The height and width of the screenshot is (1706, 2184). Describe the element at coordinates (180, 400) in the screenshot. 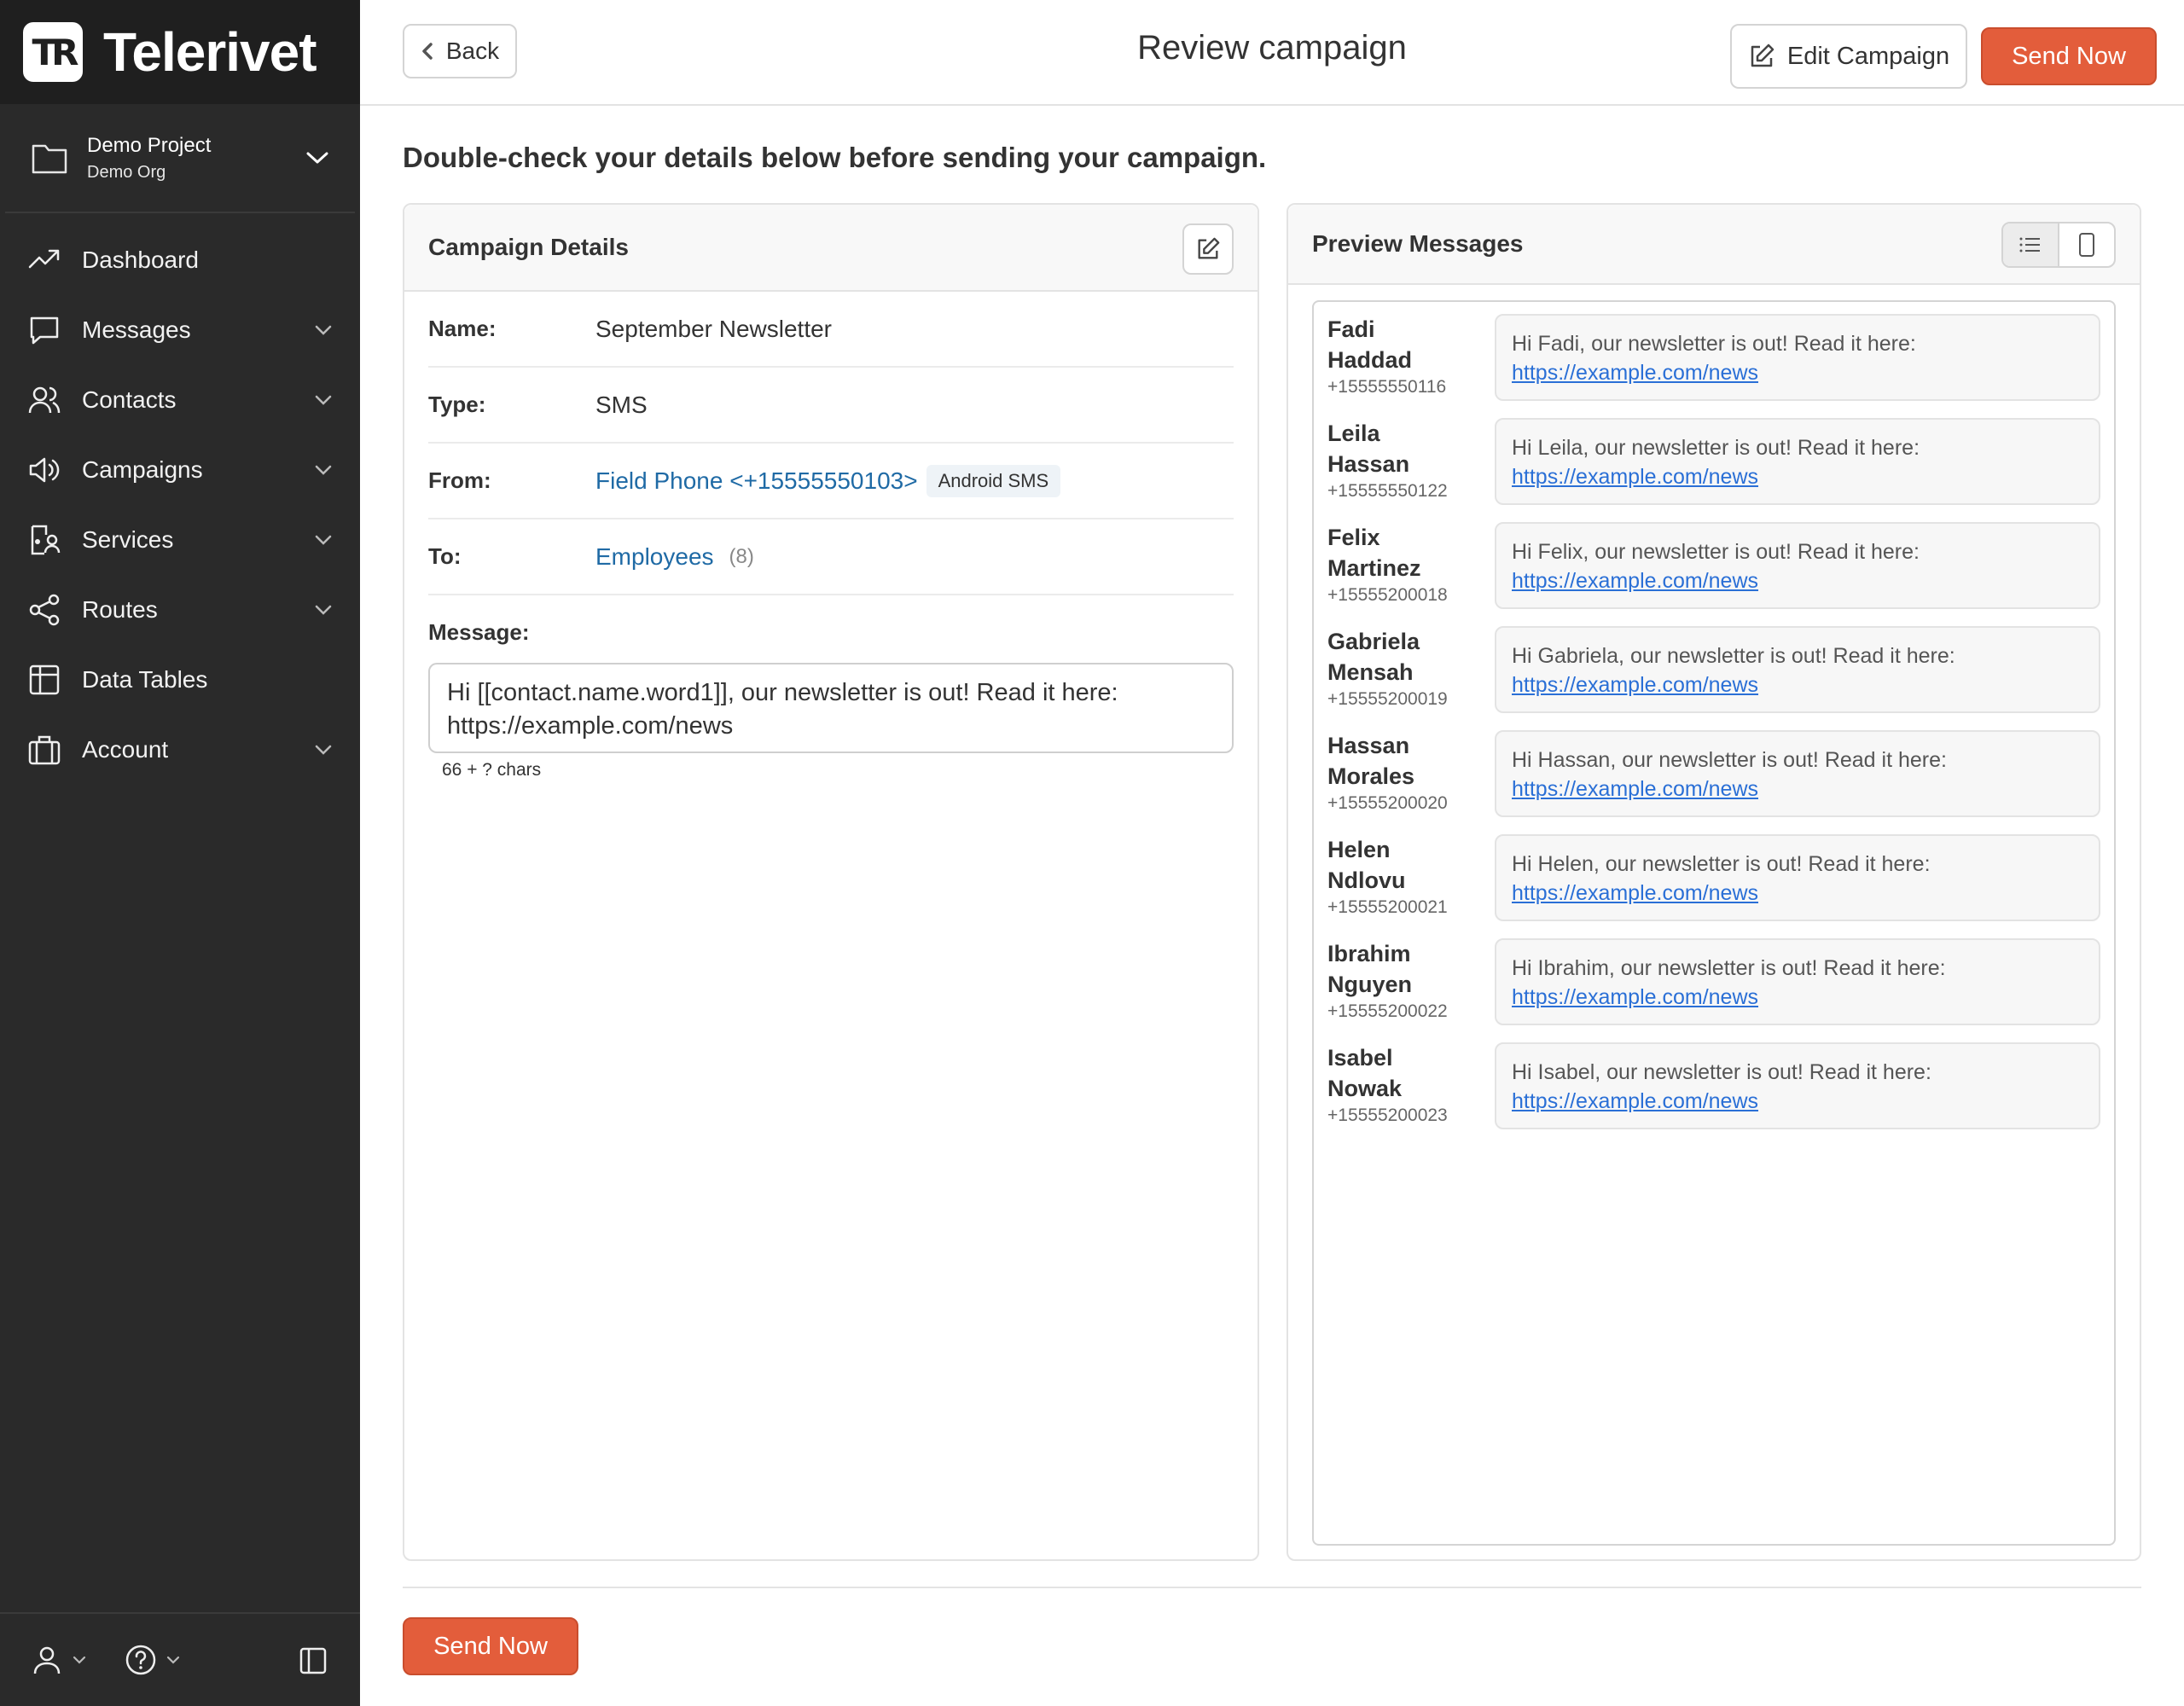

I see `sidebar-item-contacts: Contacts` at that location.